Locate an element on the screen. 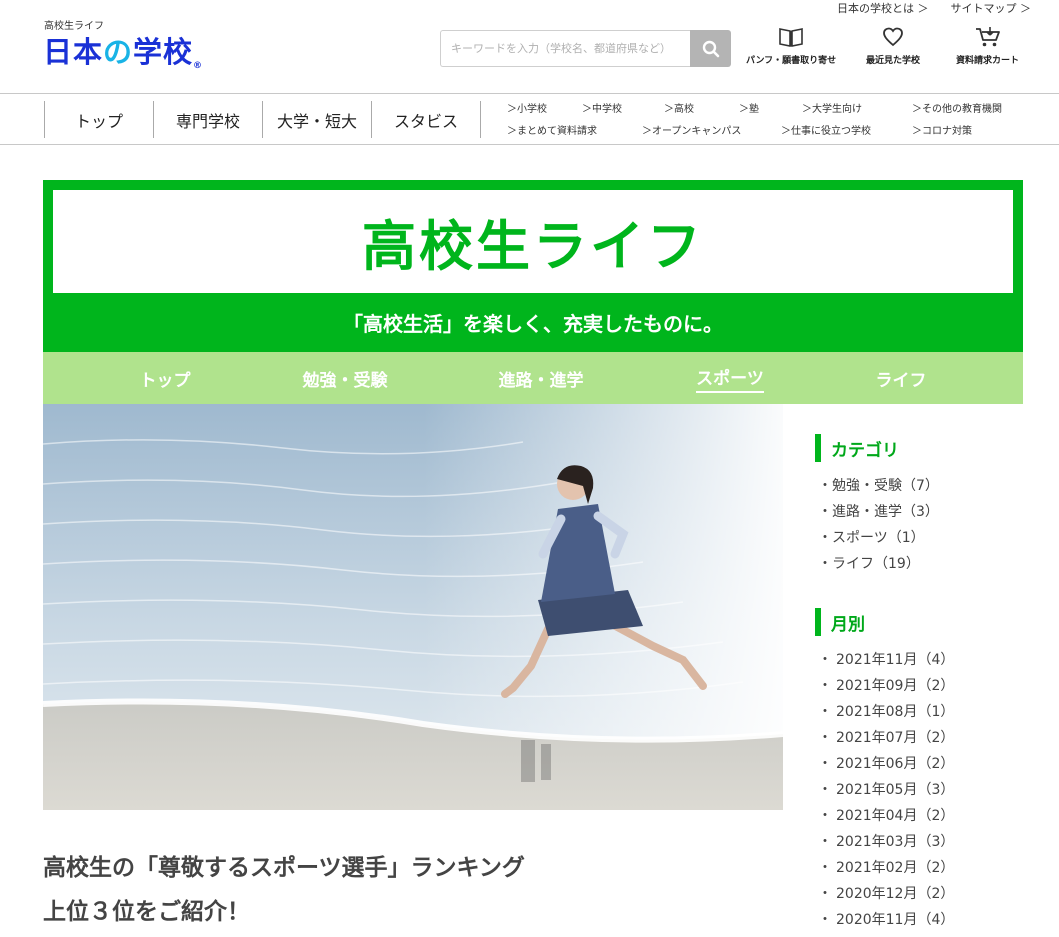  banner-title-box: 高校生ライフ is located at coordinates (533, 241).